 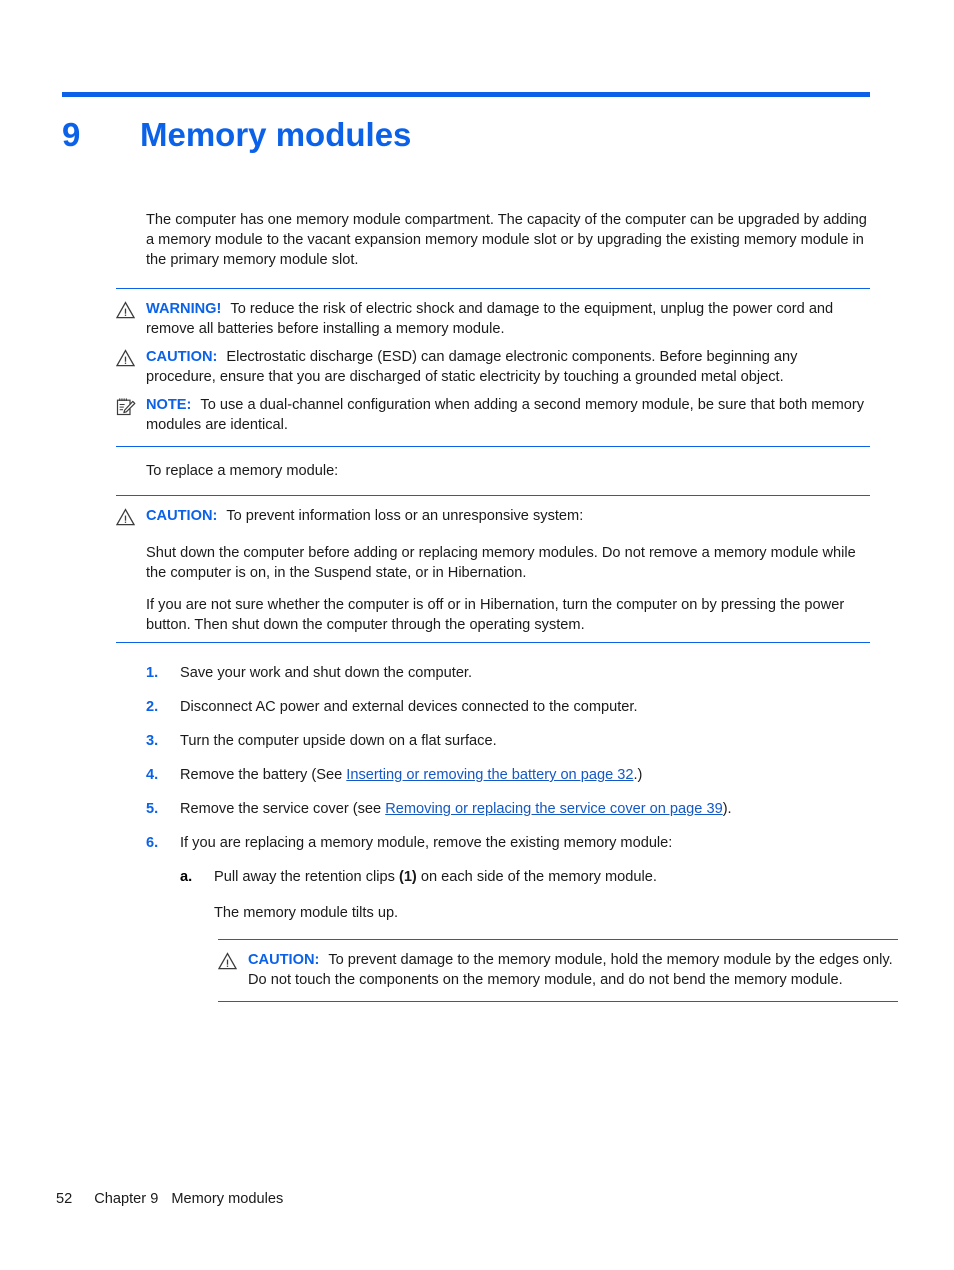 I want to click on caution-data-loss-label: CAUTION:, so click(x=182, y=516).